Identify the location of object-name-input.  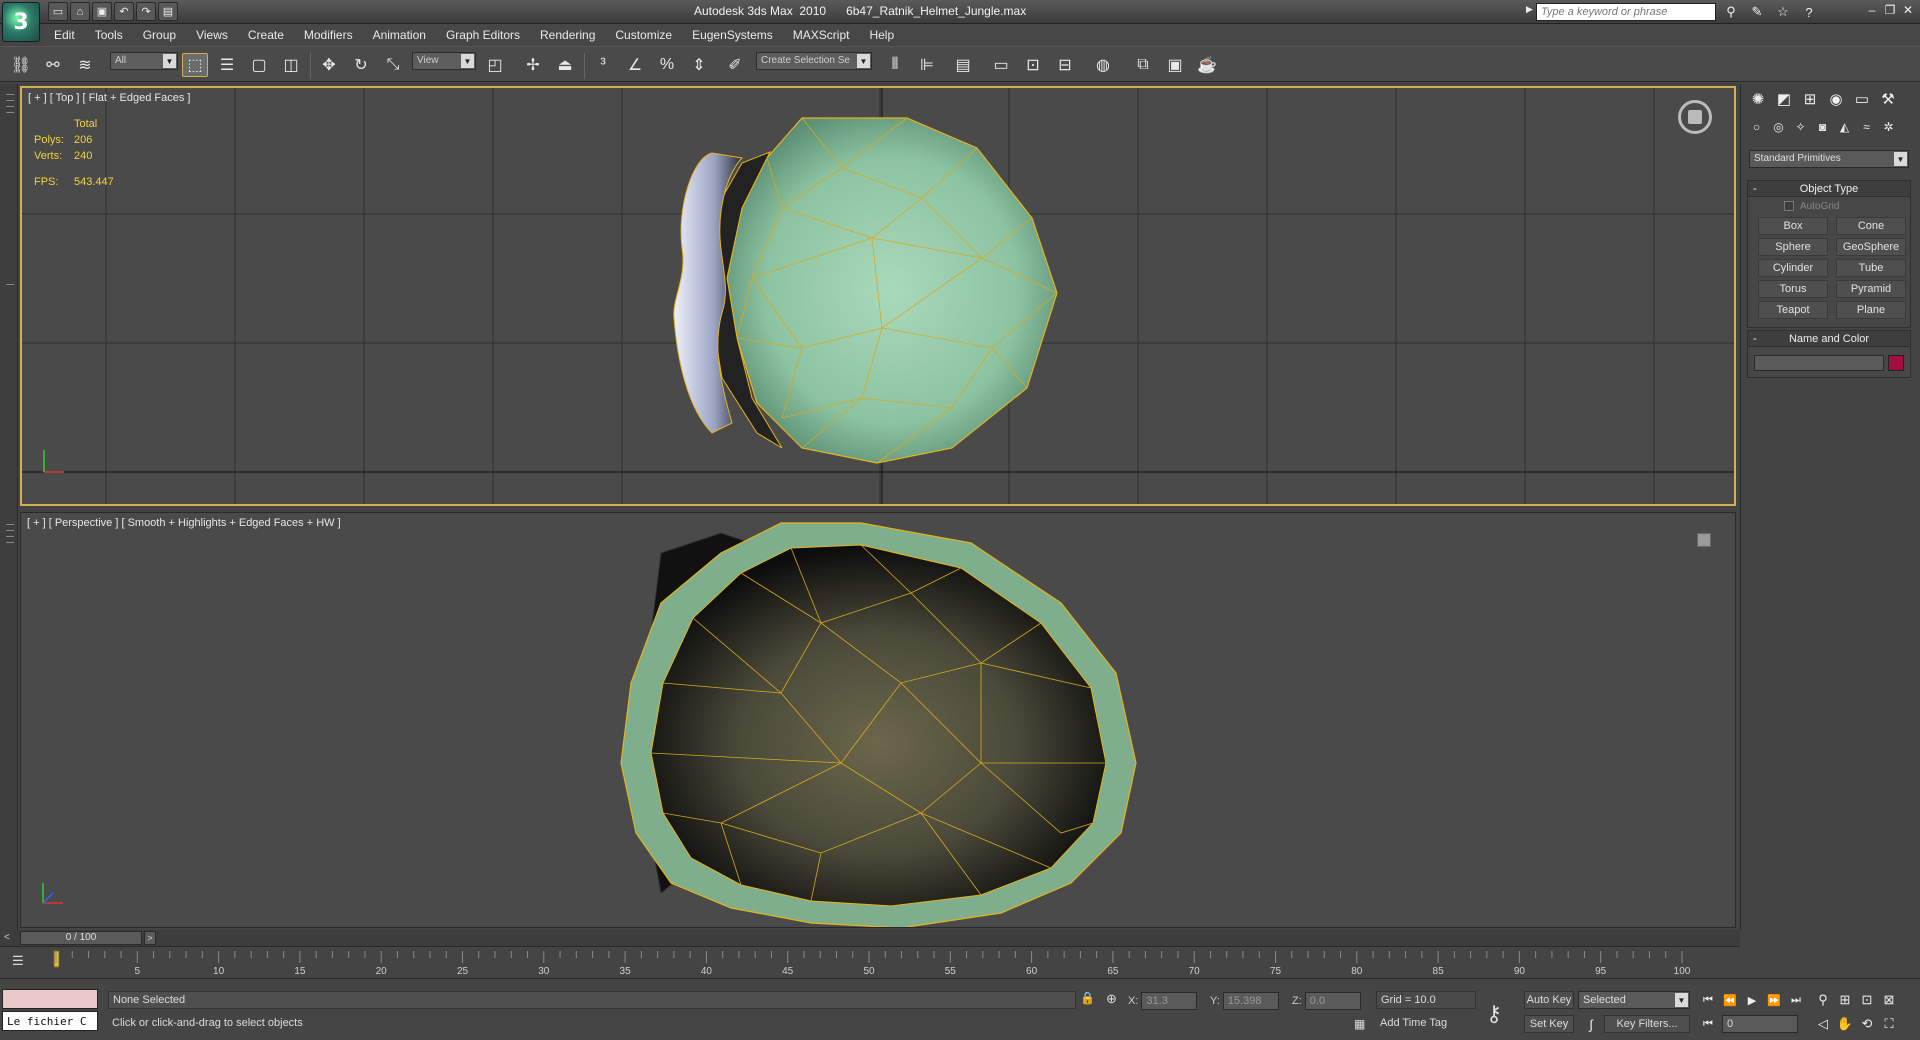
(1819, 363).